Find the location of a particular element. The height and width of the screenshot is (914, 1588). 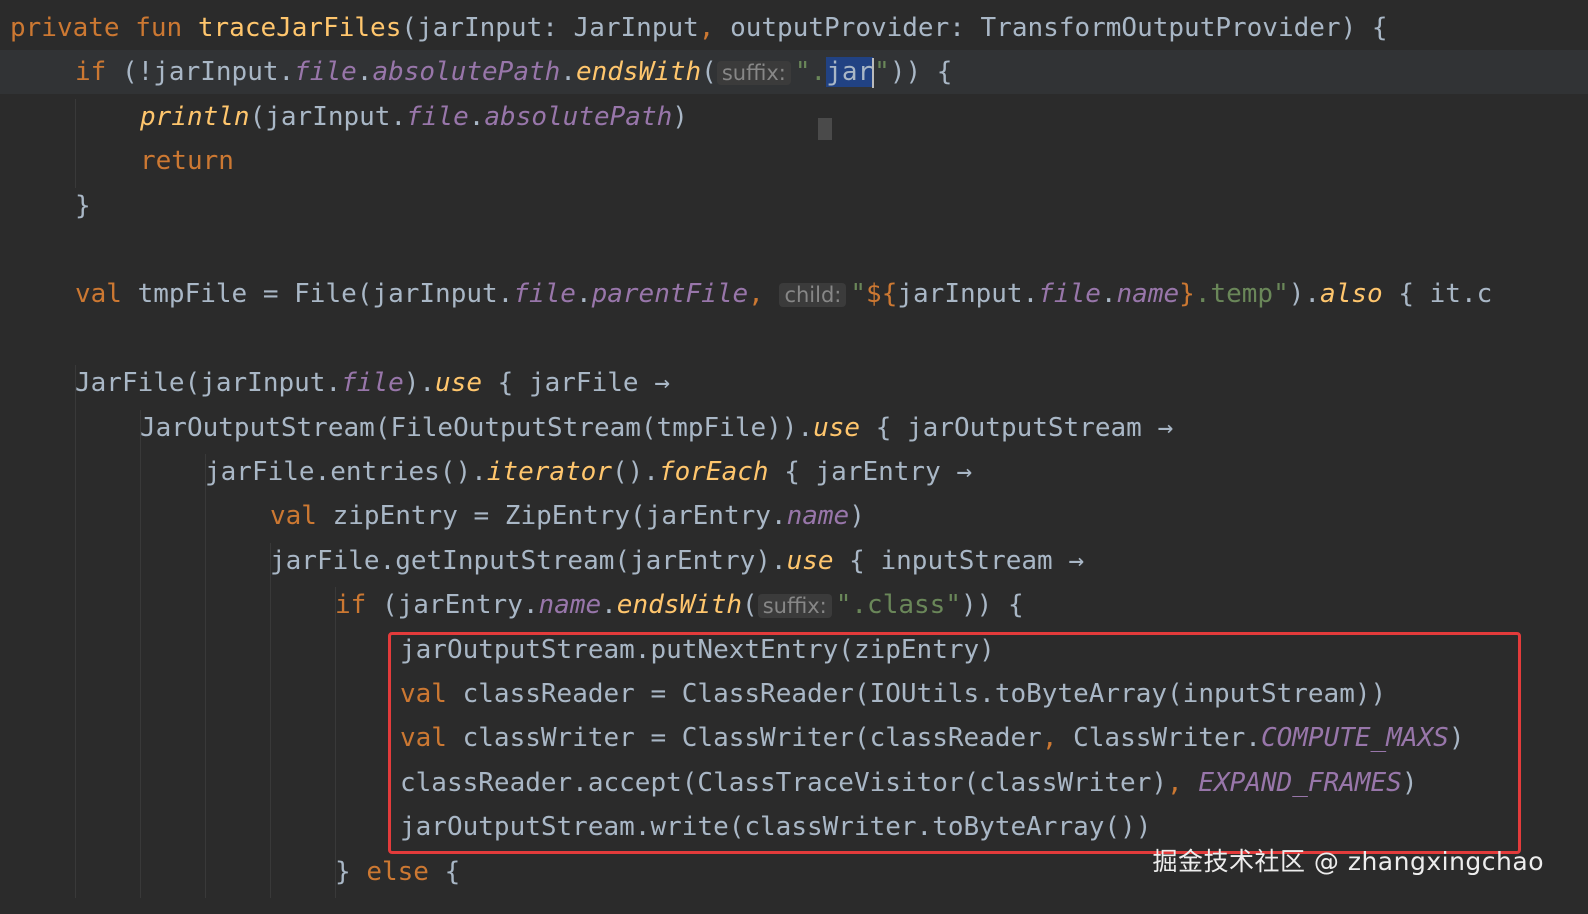

code-token: tmpFile = File(jarInput. is located at coordinates (325, 294).